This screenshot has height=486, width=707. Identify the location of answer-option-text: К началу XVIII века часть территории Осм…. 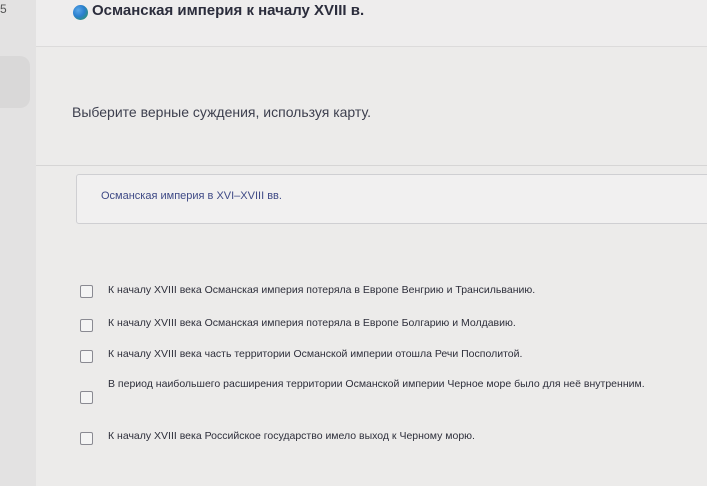
(315, 354).